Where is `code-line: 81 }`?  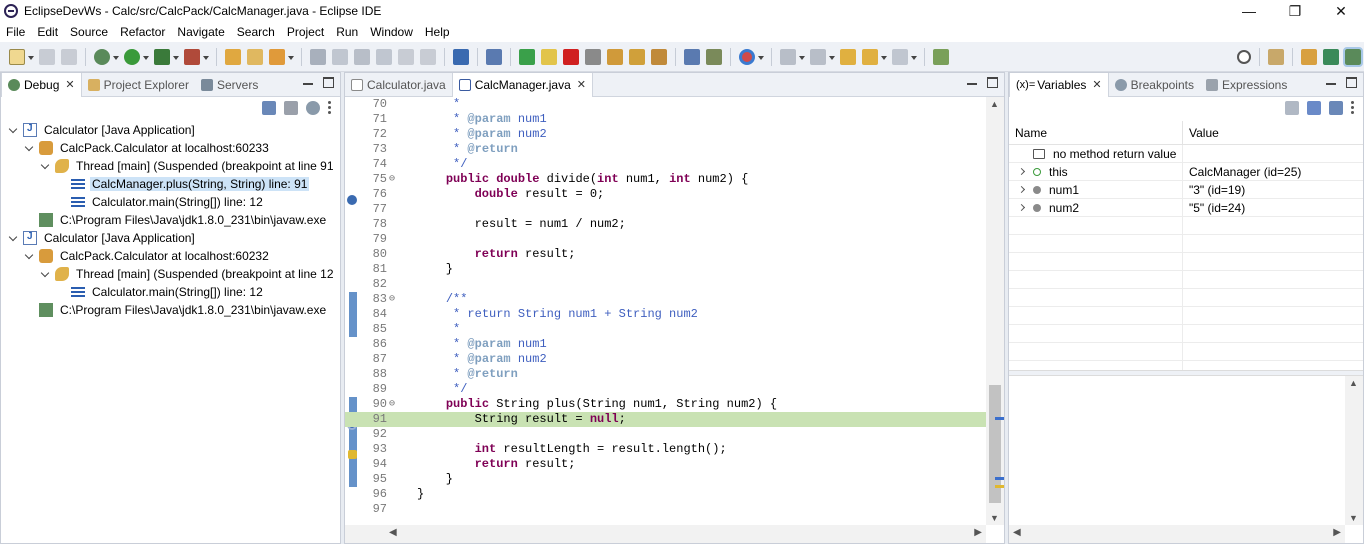 code-line: 81 } is located at coordinates (665, 269).